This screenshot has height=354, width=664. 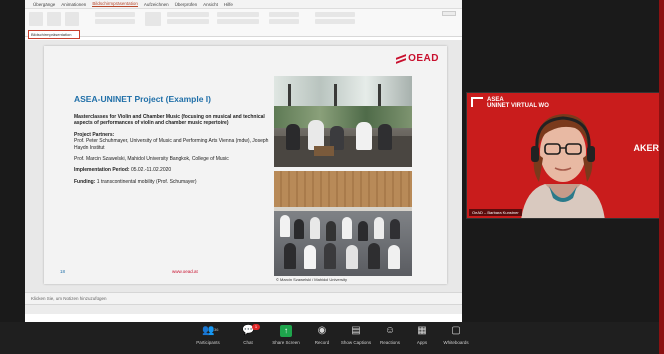 I want to click on slide-url: www.oead.at, so click(x=185, y=271).